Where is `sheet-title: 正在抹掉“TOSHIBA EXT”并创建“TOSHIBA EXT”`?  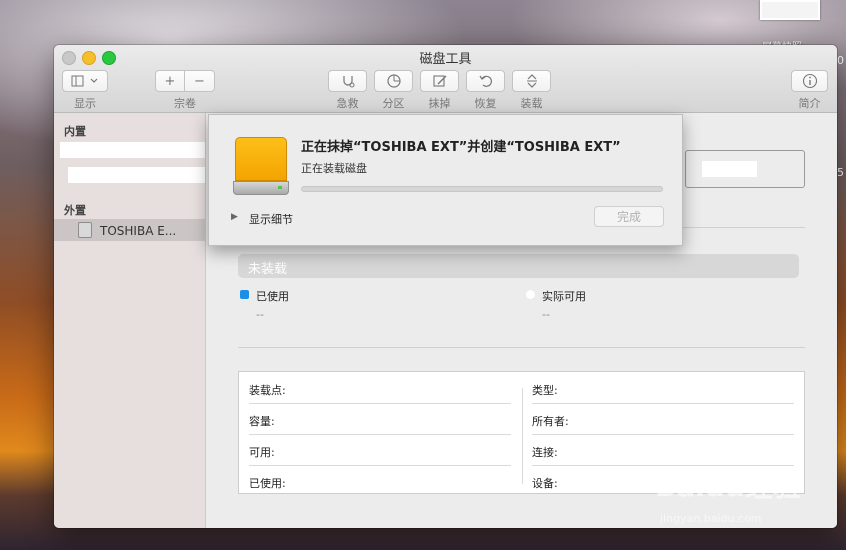 sheet-title: 正在抹掉“TOSHIBA EXT”并创建“TOSHIBA EXT” is located at coordinates (461, 147).